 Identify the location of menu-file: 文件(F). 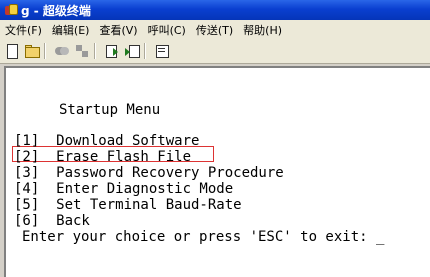
(23, 30).